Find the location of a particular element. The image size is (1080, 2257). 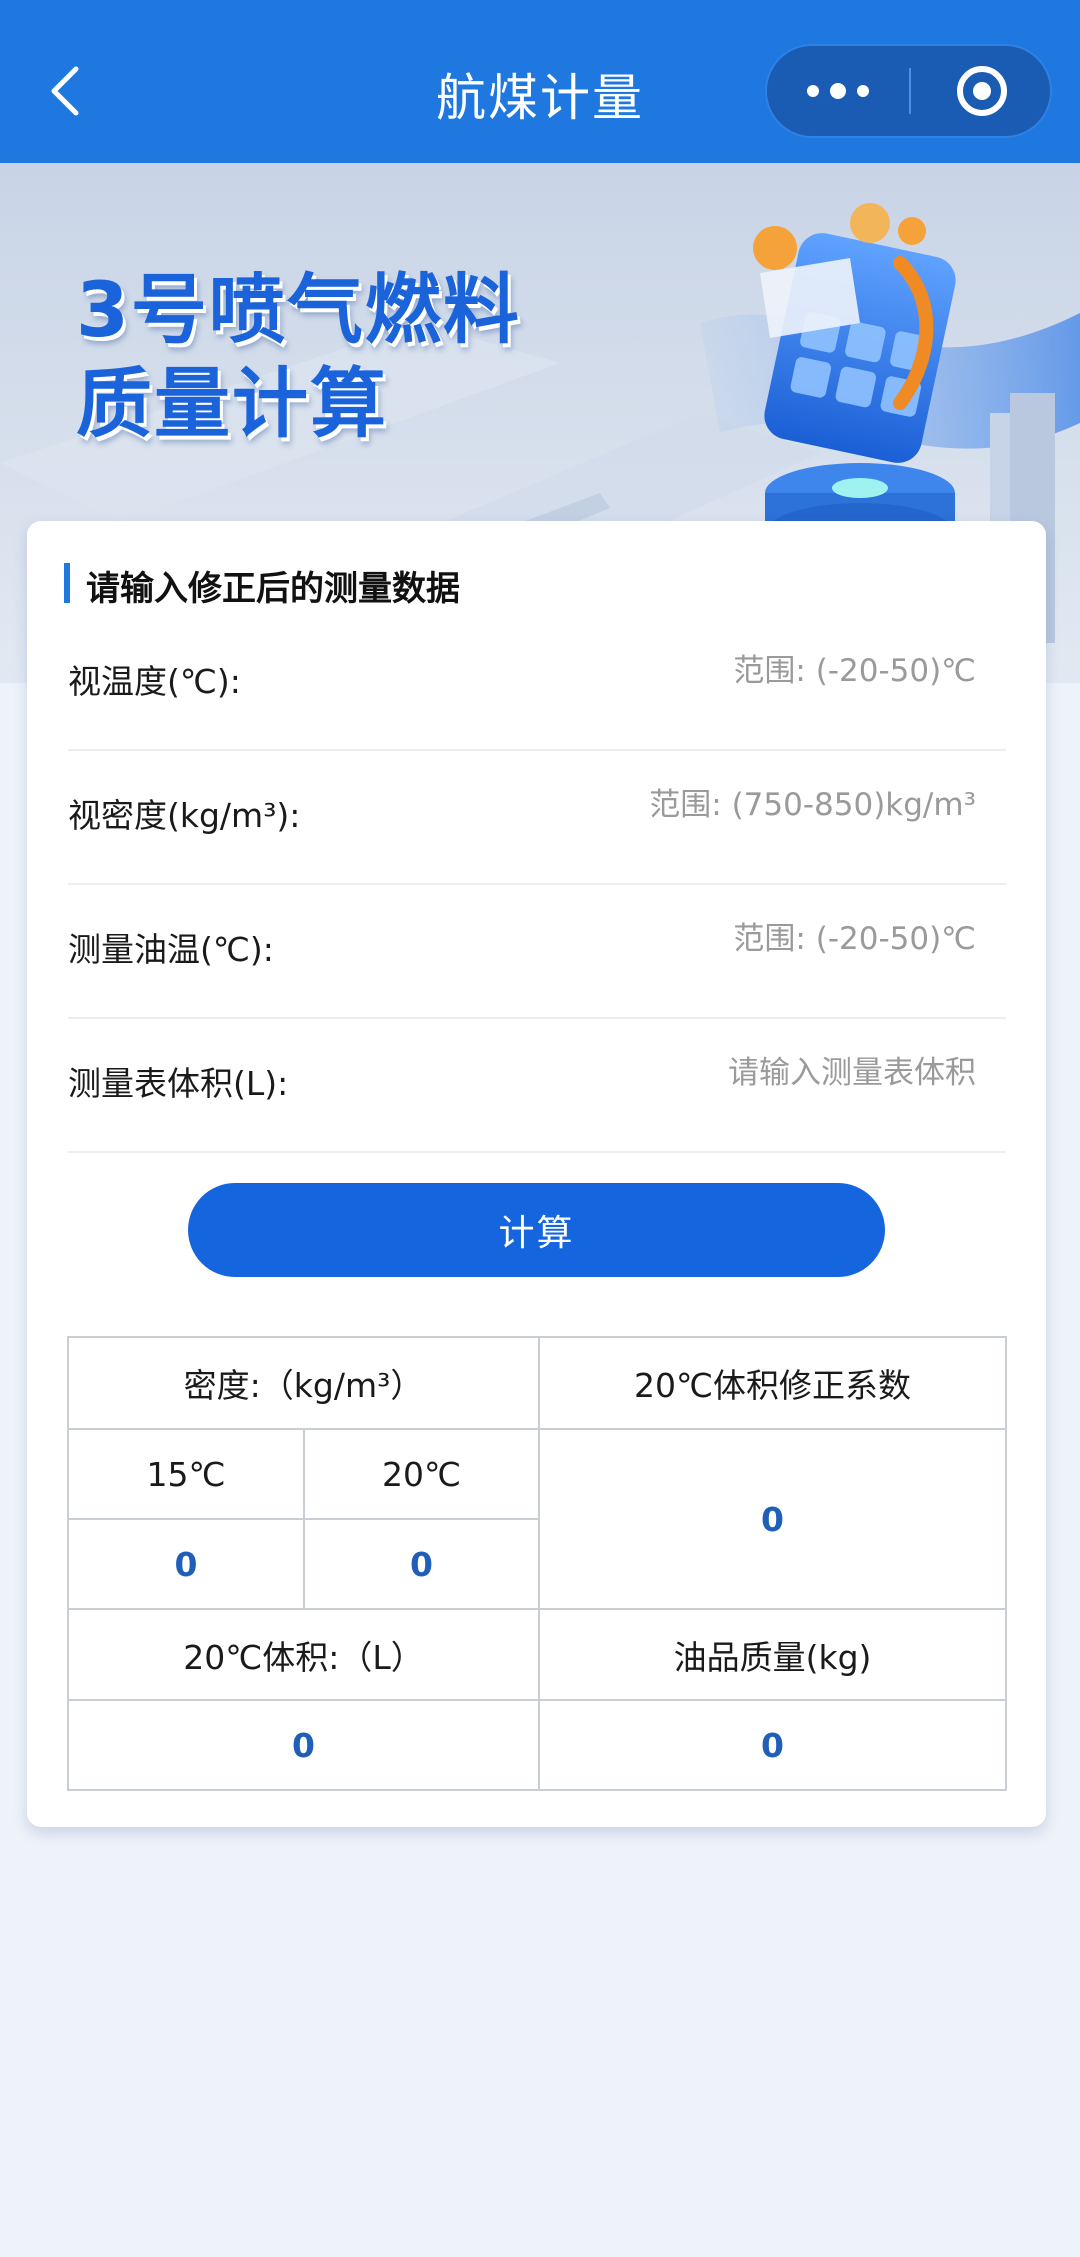

more-button is located at coordinates (837, 91).